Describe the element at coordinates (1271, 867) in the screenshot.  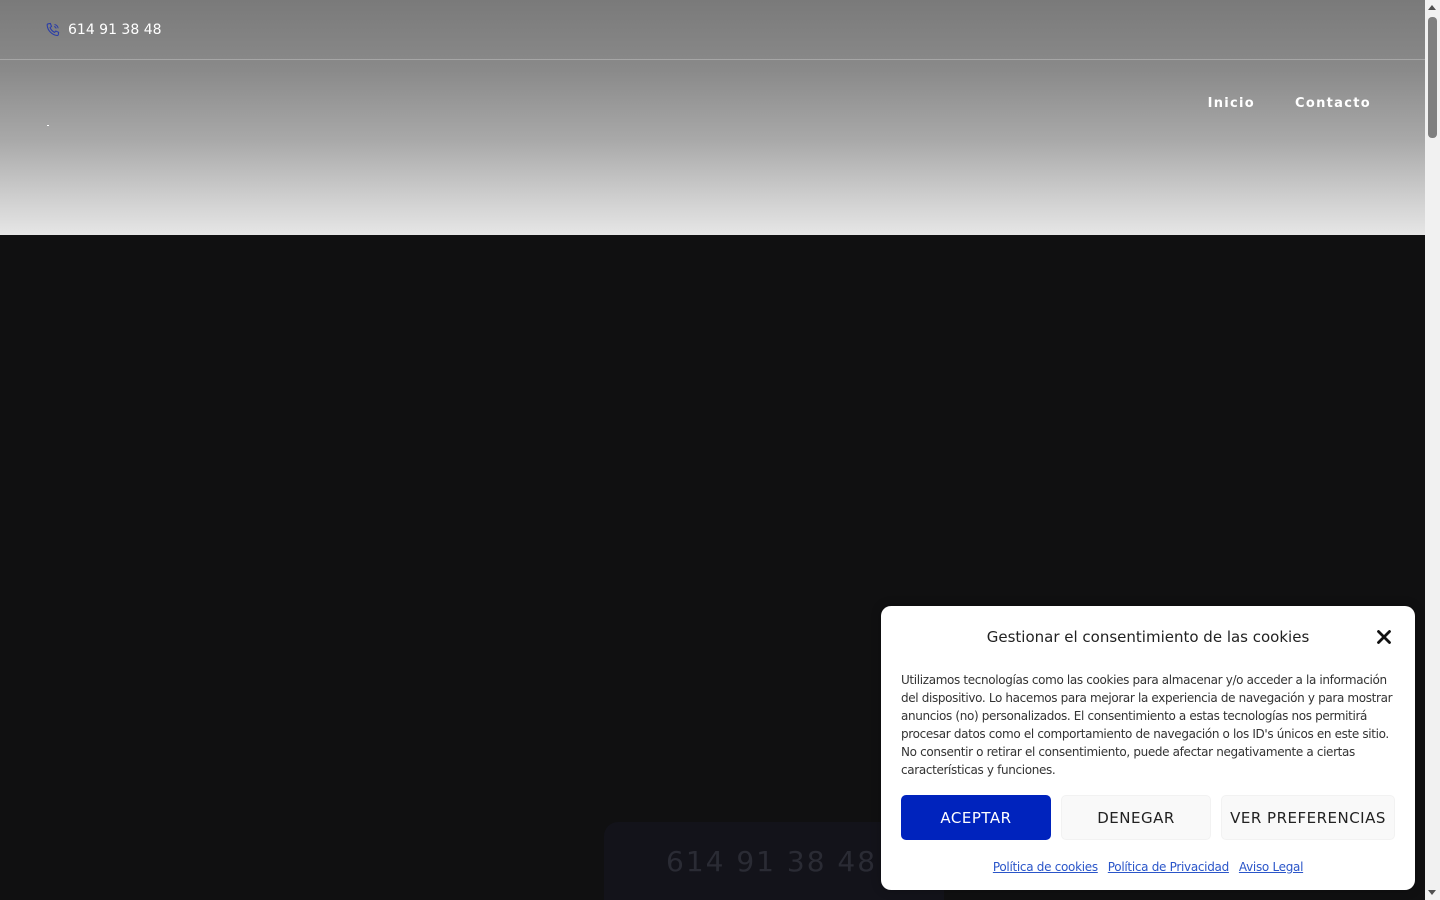
I see `legal-notice-link: Aviso Legal` at that location.